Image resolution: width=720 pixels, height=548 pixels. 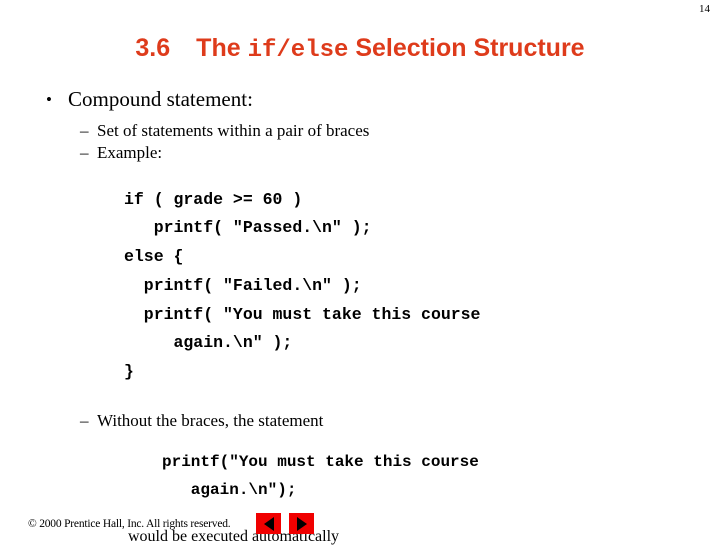 I want to click on slide-title-section: 3.6, so click(x=153, y=48).